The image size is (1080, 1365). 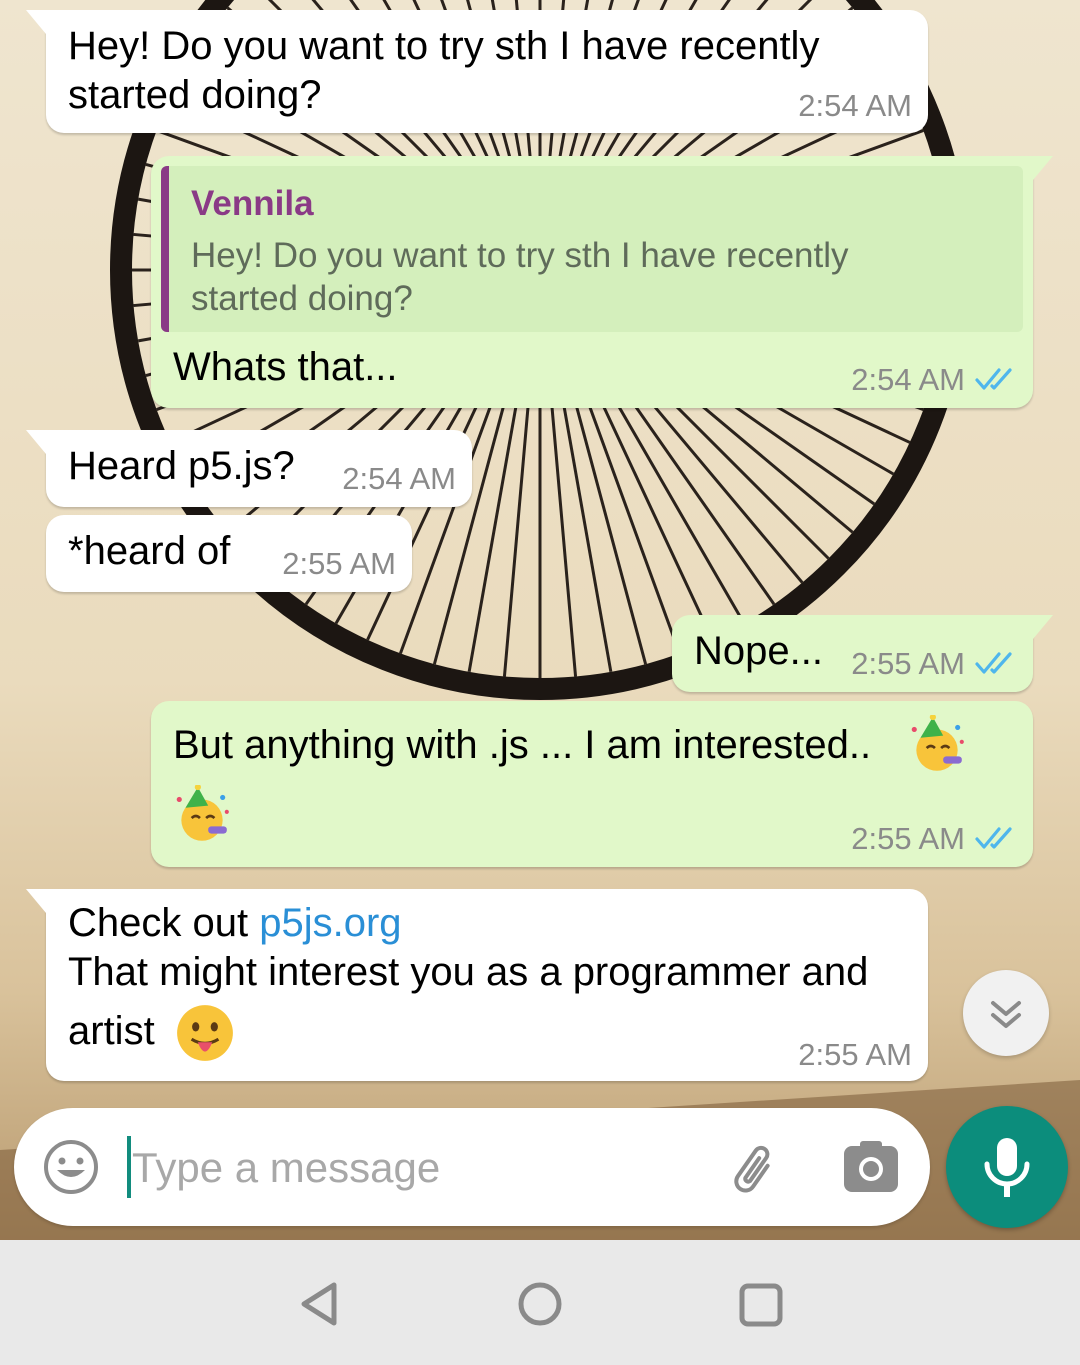 I want to click on message-text-prefix: Check out, so click(x=164, y=923).